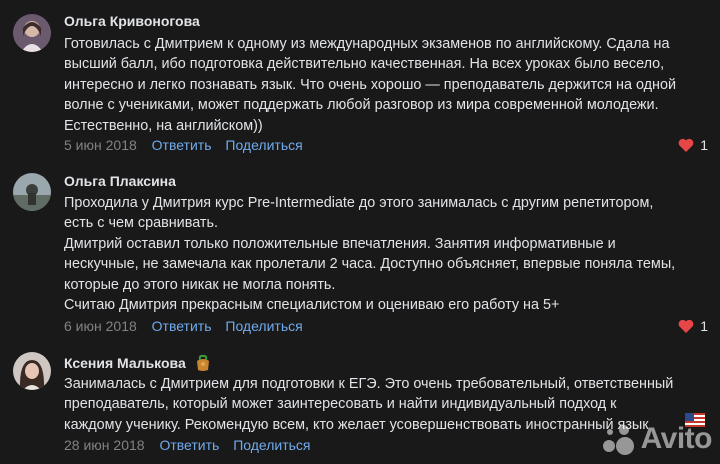  I want to click on avito-watermark: Avito, so click(655, 439).